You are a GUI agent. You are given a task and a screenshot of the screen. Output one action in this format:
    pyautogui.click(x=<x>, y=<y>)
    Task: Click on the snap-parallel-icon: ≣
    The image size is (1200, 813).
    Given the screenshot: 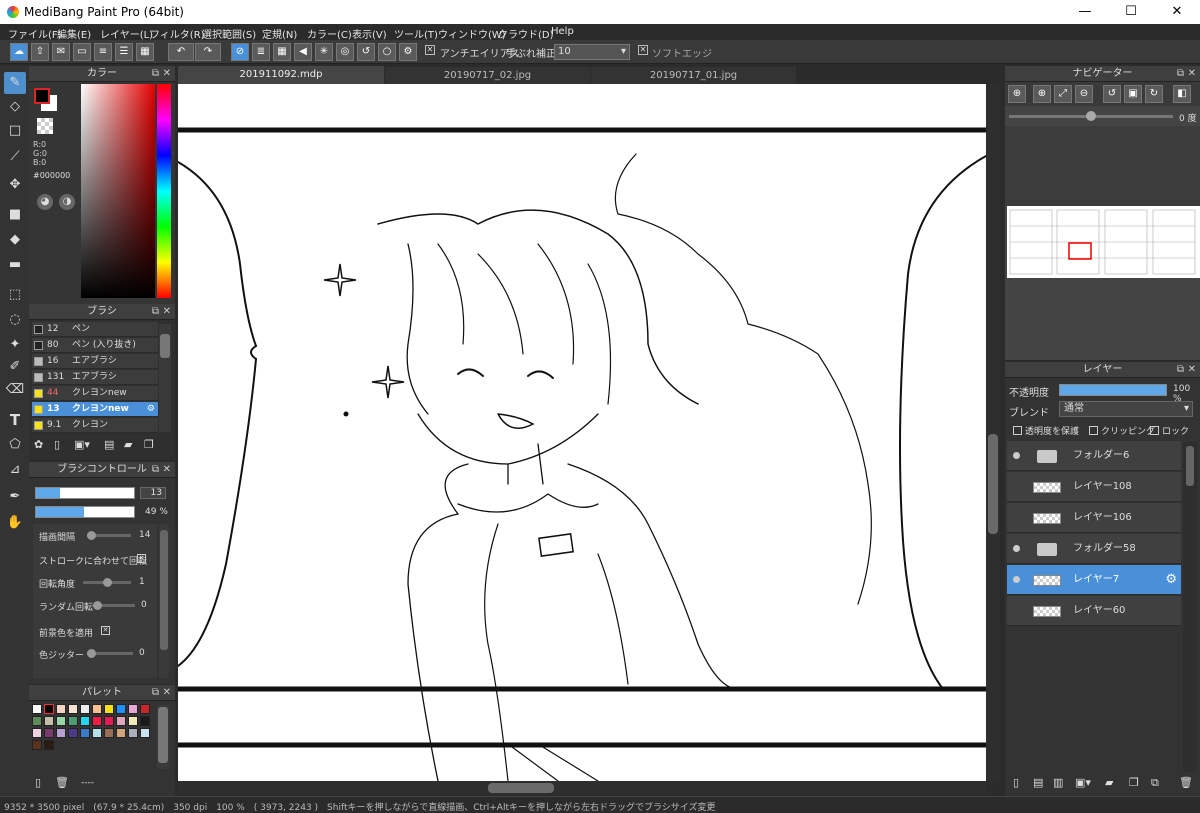 What is the action you would take?
    pyautogui.click(x=261, y=52)
    